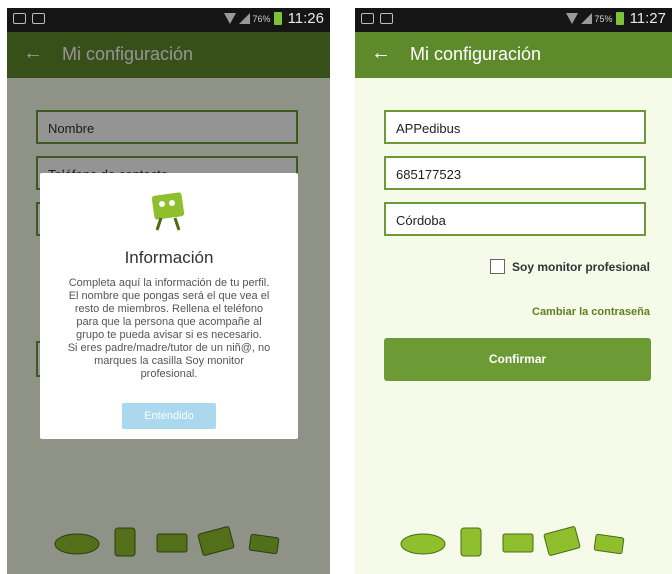  What do you see at coordinates (381, 53) in the screenshot?
I see `back-arrow-icon: ←` at bounding box center [381, 53].